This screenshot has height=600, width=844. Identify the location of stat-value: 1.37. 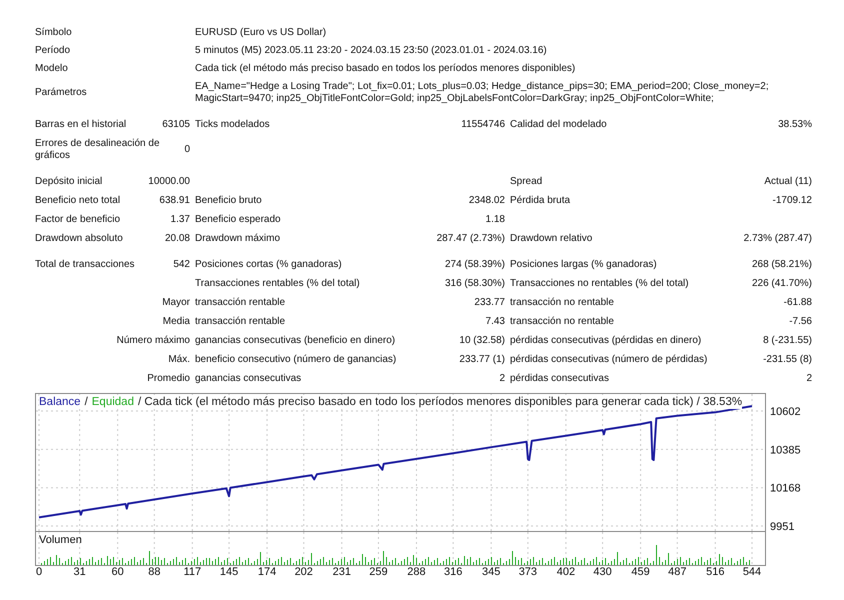
(180, 220).